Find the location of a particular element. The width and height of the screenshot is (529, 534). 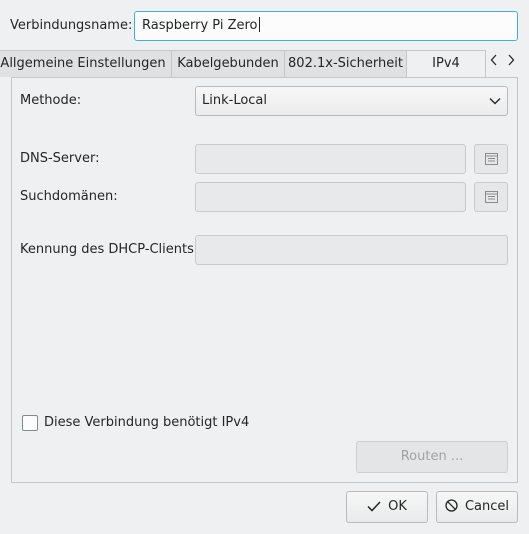

tab-ipv4-label: IPv4 is located at coordinates (446, 63).